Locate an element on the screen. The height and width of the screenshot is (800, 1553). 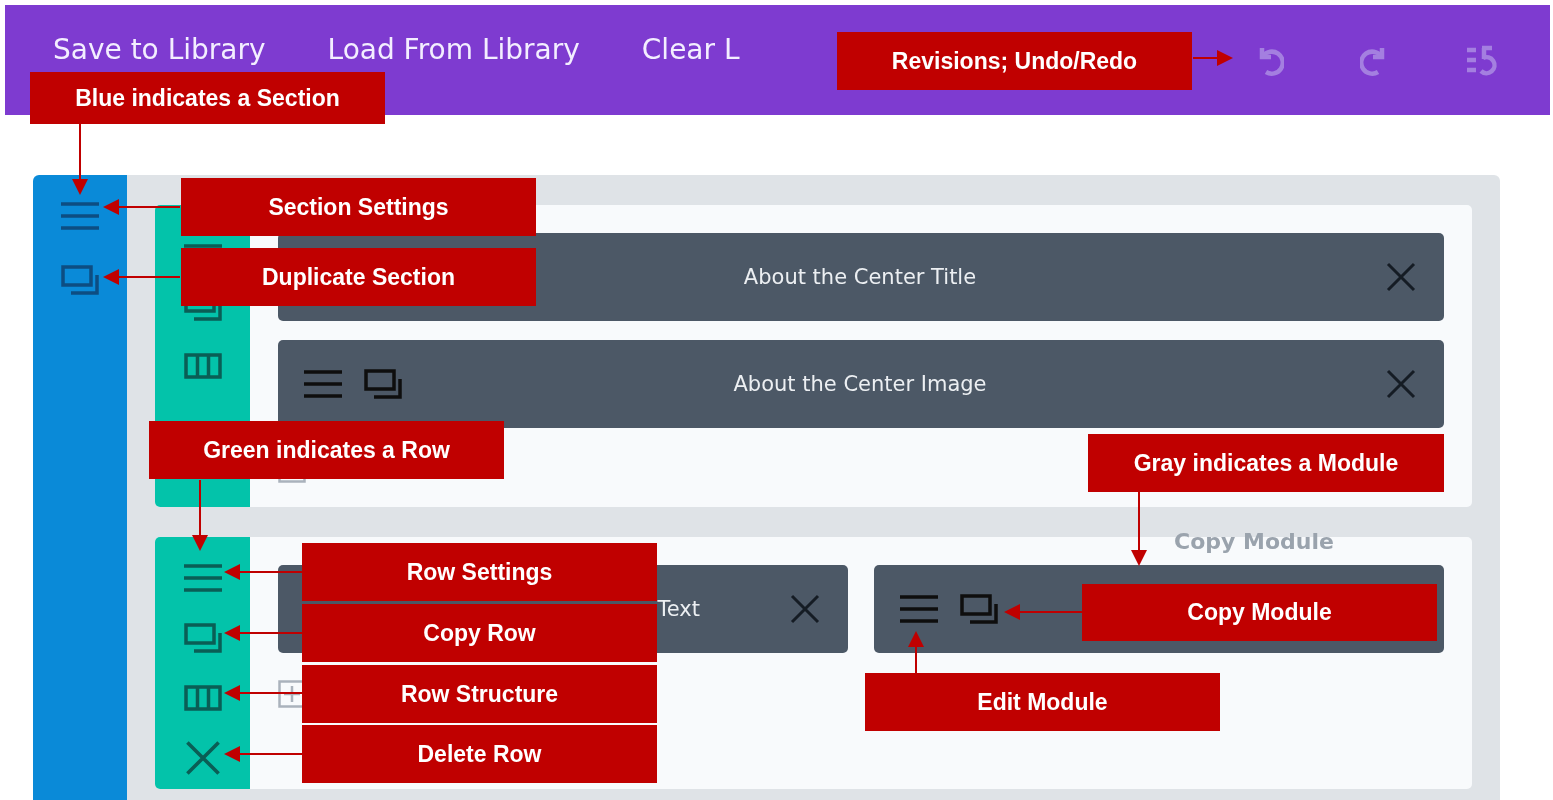
callout-tooltip: Row Structure is located at coordinates (479, 694).